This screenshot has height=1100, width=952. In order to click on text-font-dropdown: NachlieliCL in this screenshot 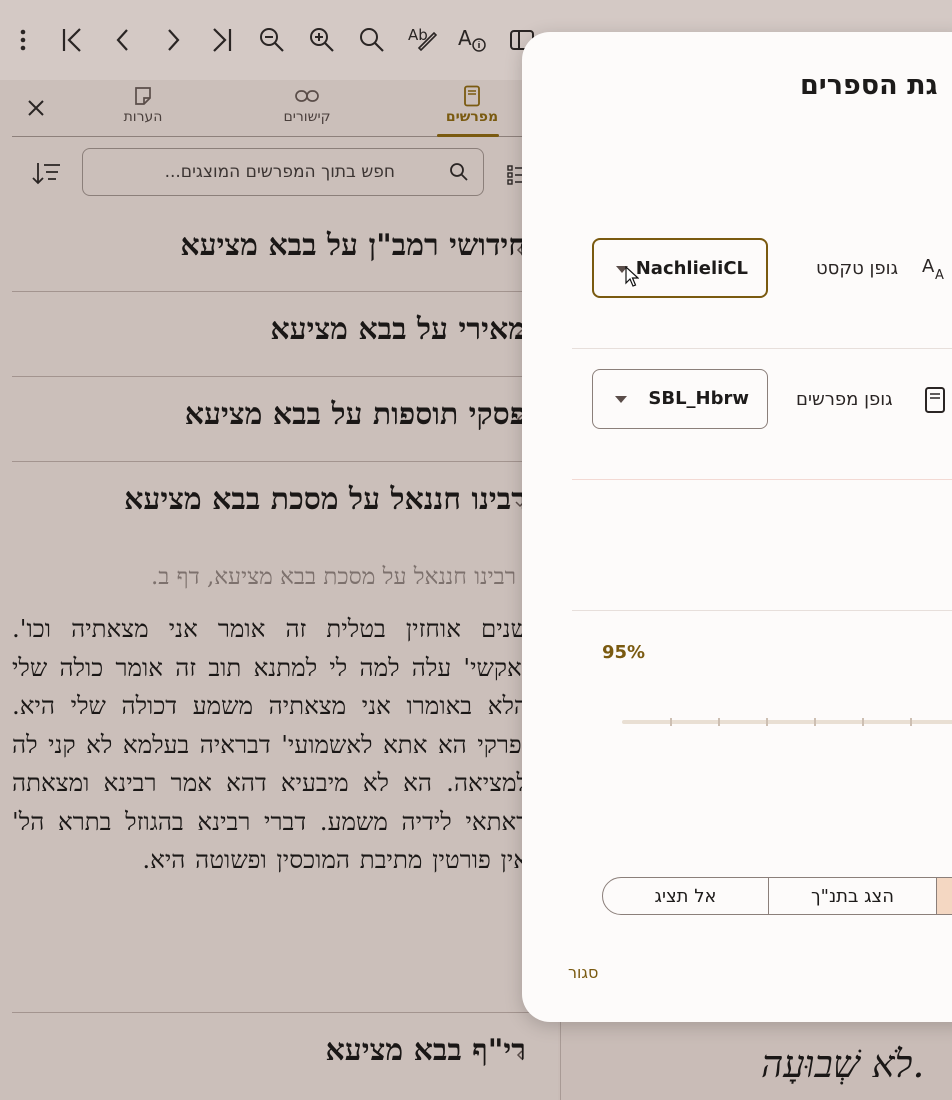, I will do `click(680, 268)`.